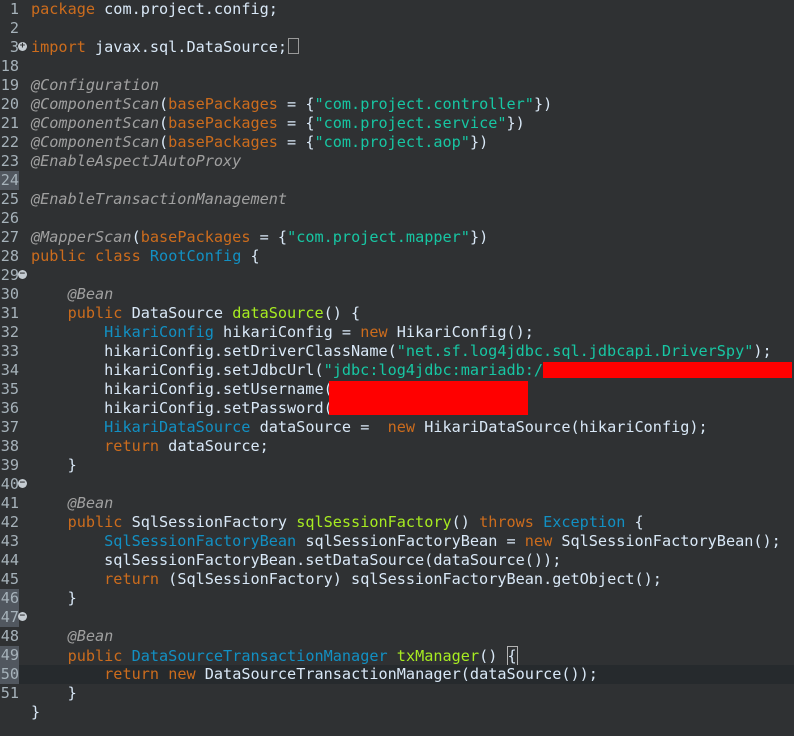 The image size is (794, 736). What do you see at coordinates (182, 389) in the screenshot?
I see `code-token: hikariConfig.setUsername(` at bounding box center [182, 389].